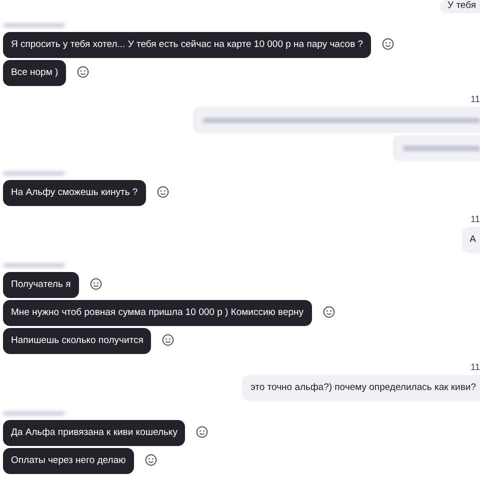  I want to click on message-bubble: А, so click(471, 240).